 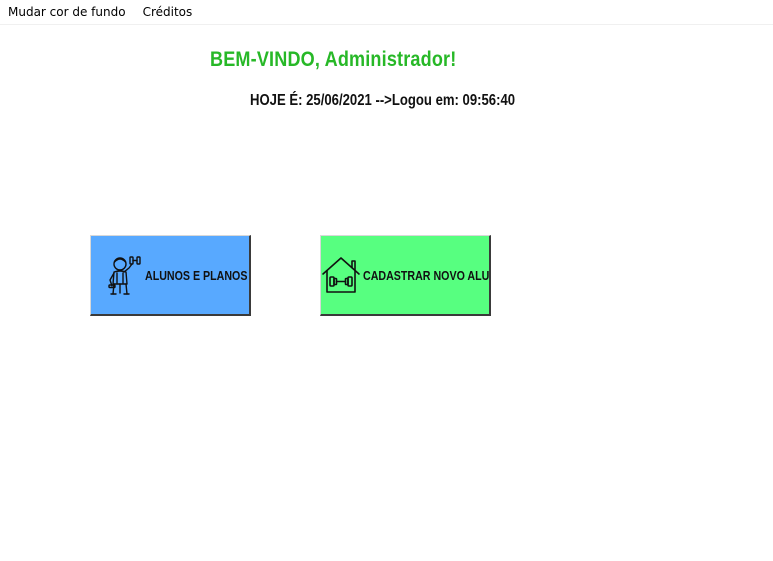 What do you see at coordinates (386, 12) in the screenshot?
I see `menu-bar: Mudar cor de fundo Créditos` at bounding box center [386, 12].